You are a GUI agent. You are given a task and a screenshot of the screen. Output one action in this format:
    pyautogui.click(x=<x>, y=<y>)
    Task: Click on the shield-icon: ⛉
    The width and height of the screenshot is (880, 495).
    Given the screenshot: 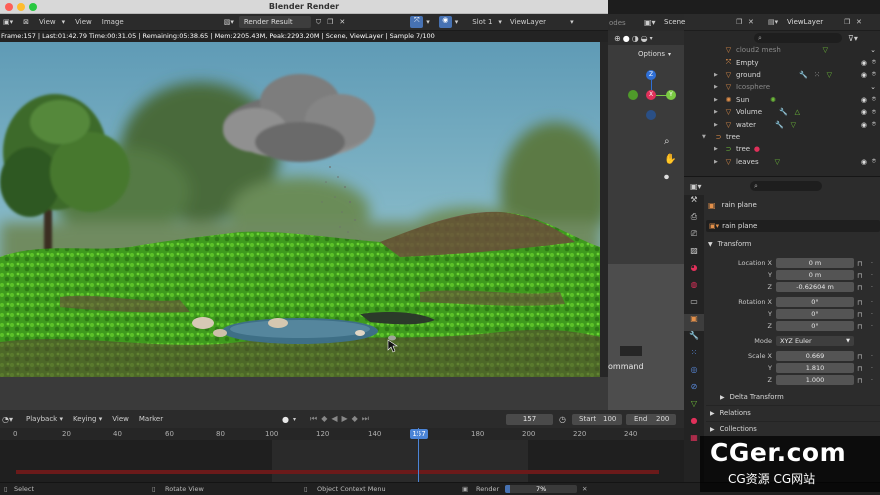 What is the action you would take?
    pyautogui.click(x=318, y=22)
    